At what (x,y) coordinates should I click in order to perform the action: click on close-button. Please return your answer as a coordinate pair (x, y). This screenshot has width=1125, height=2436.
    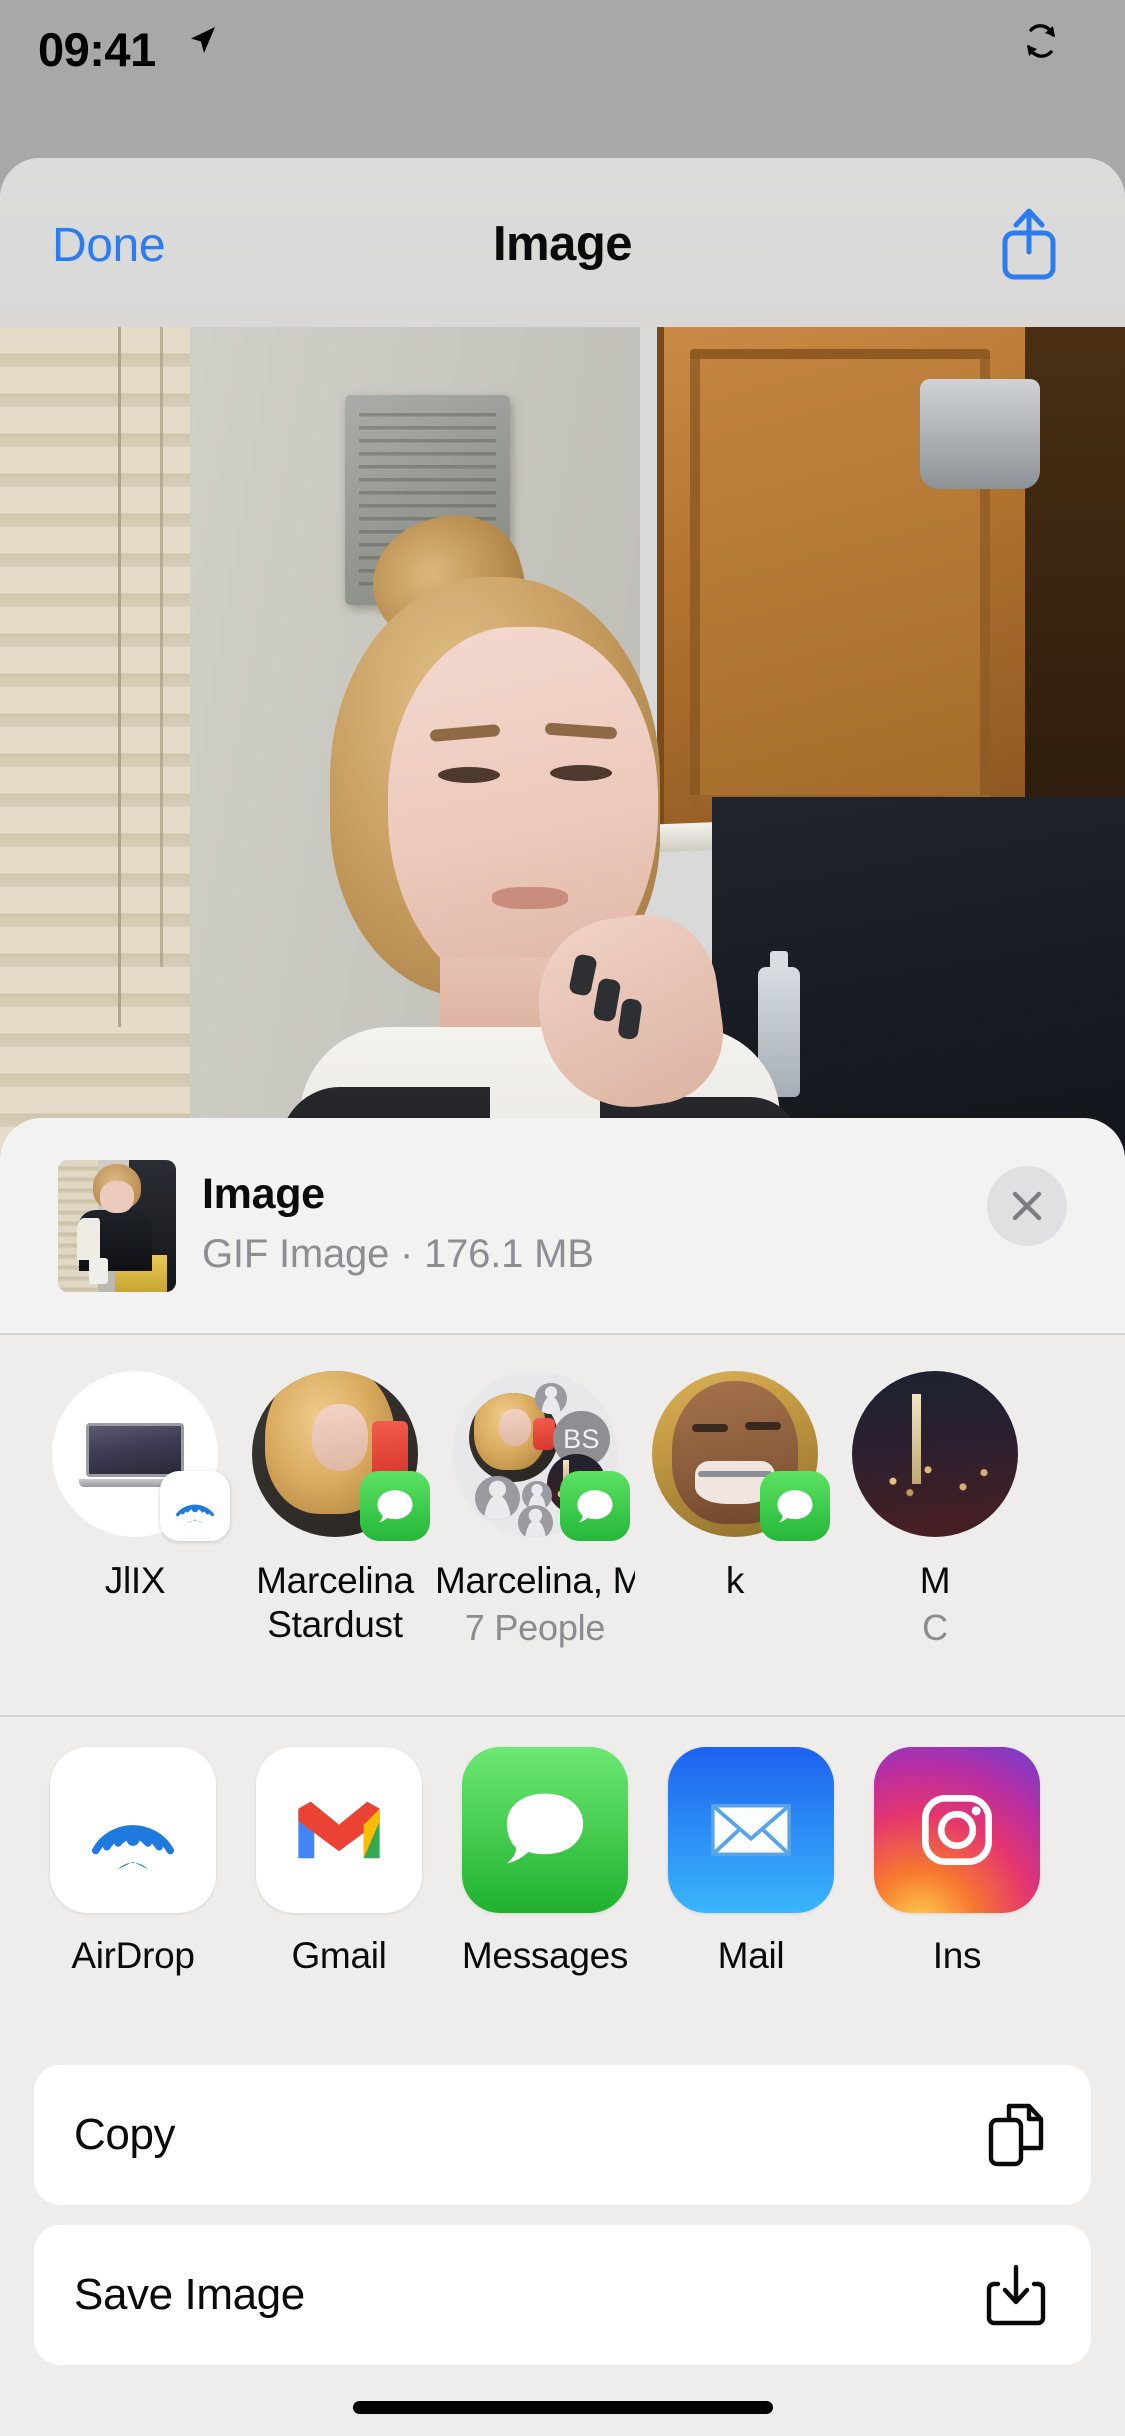
    Looking at the image, I should click on (1027, 1206).